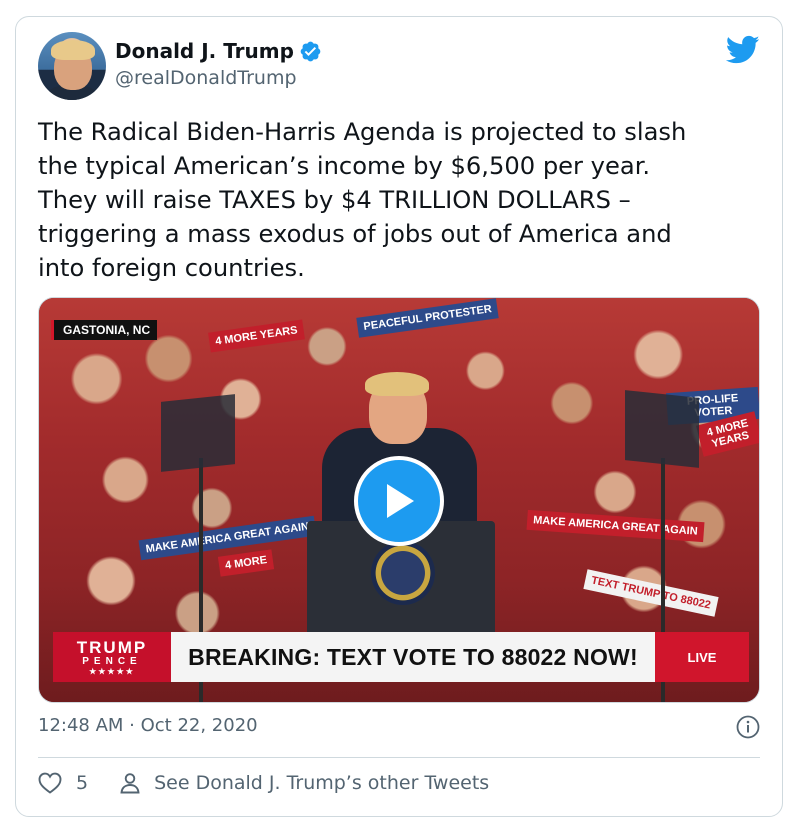  Describe the element at coordinates (204, 51) in the screenshot. I see `author-name: Donald J. Trump` at that location.